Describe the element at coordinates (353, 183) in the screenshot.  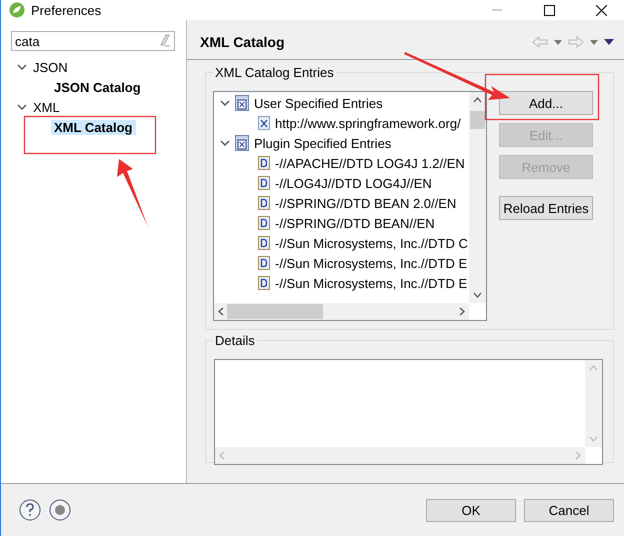
I see `tree-item: -//LOG4J//DTD LOG4J//EN` at that location.